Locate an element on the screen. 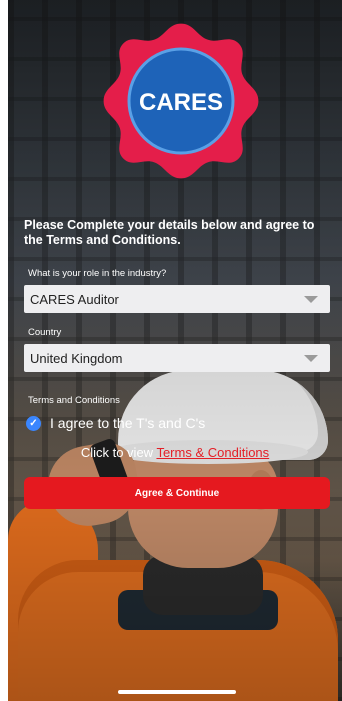 Image resolution: width=342 pixels, height=701 pixels. logo-text: CARES is located at coordinates (181, 102).